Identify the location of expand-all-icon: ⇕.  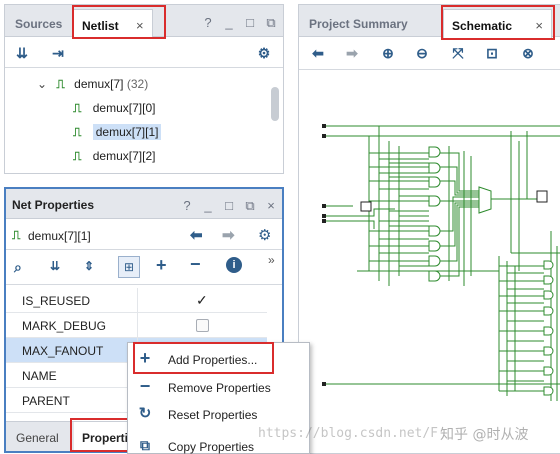
(89, 266).